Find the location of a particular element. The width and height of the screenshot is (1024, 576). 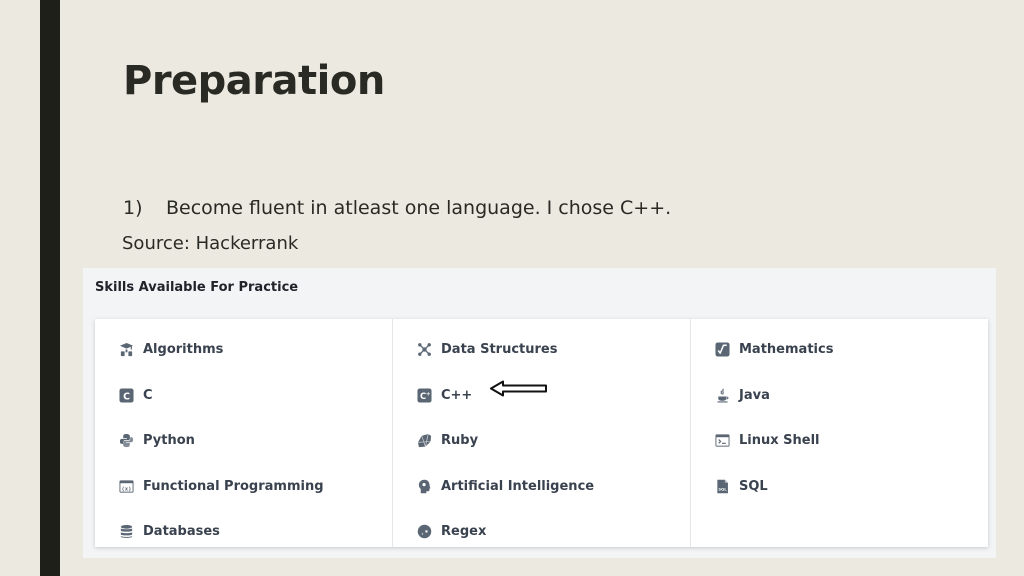

skill-item-artificial-intelligence: Artificial Intelligence is located at coordinates (541, 487).